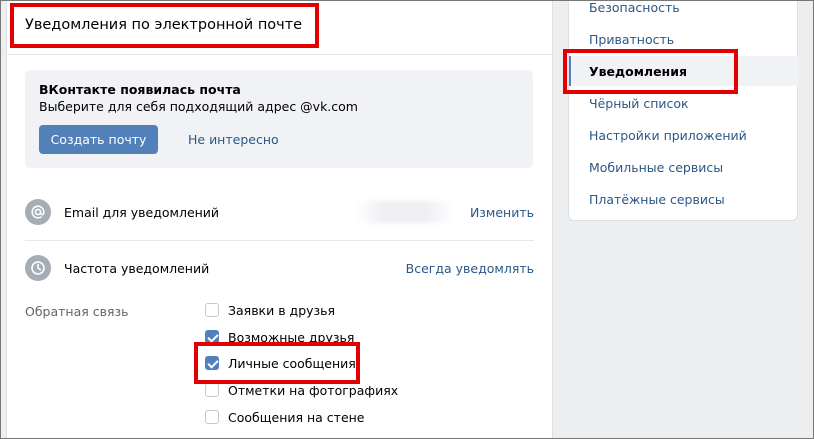 The width and height of the screenshot is (814, 439). Describe the element at coordinates (502, 212) in the screenshot. I see `change-email-link: Изменить` at that location.